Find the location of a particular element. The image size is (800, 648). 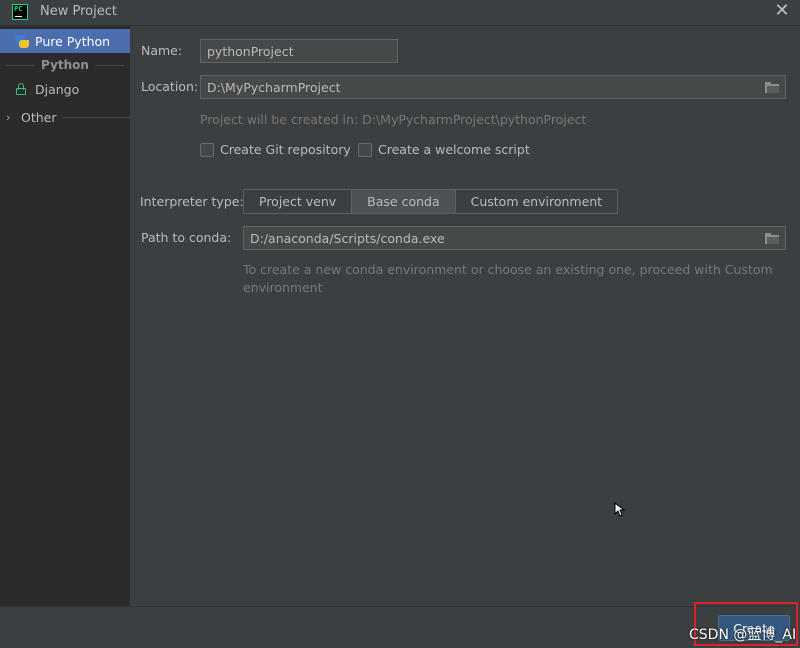

pycharm-app-icon: PC is located at coordinates (20, 12).